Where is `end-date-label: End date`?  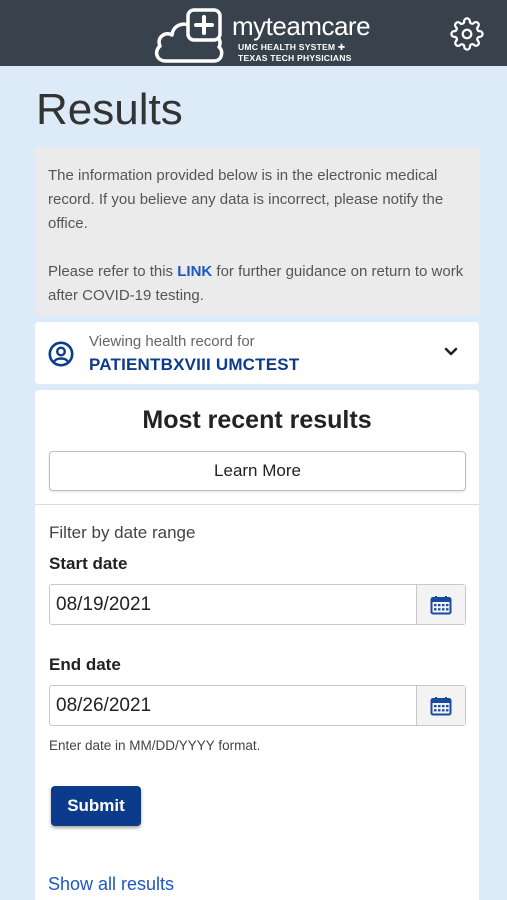
end-date-label: End date is located at coordinates (85, 664).